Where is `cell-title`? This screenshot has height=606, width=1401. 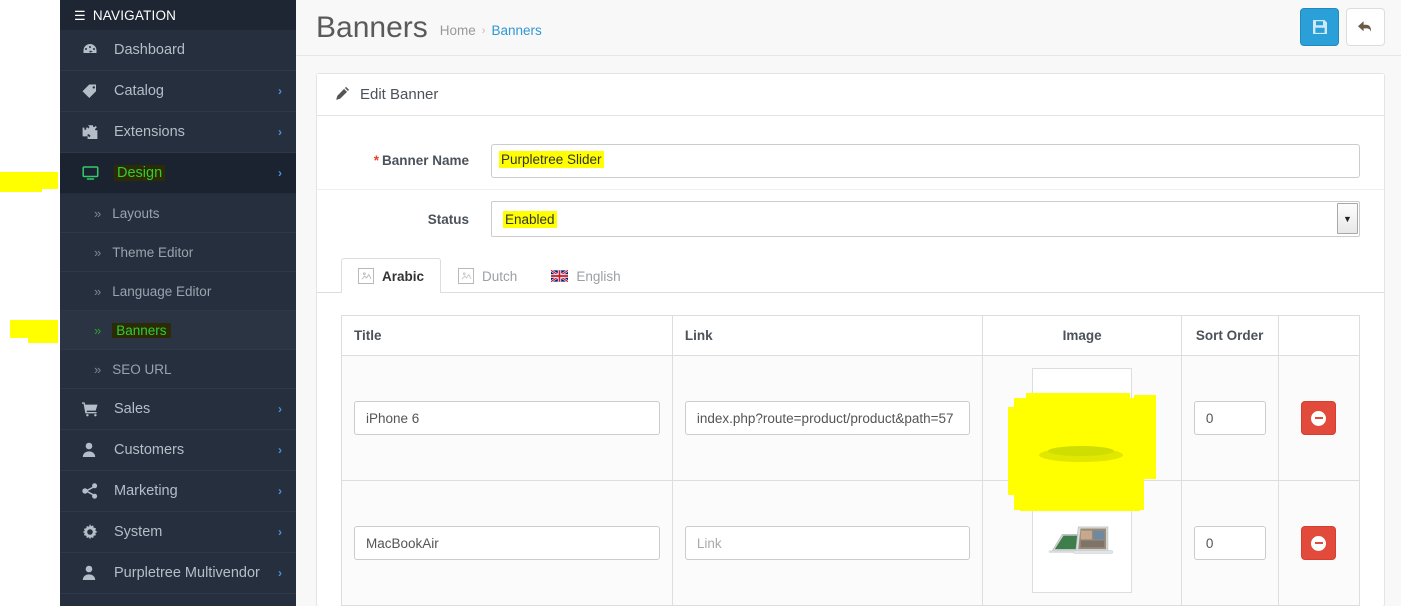
cell-title is located at coordinates (507, 543).